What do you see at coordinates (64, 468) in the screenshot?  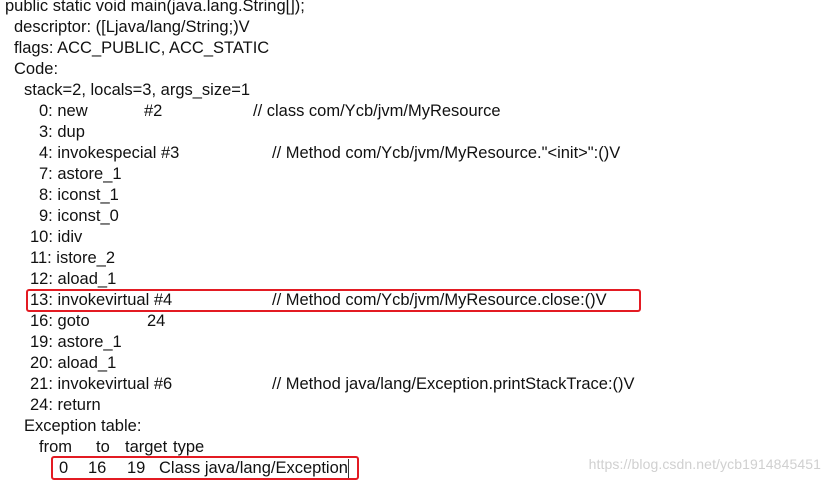 I see `exception-row-from: 0` at bounding box center [64, 468].